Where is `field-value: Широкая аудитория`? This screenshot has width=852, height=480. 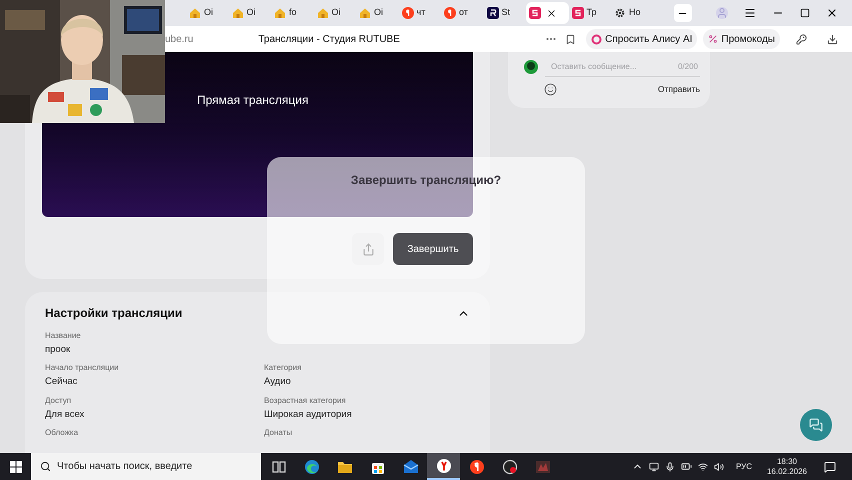 field-value: Широкая аудитория is located at coordinates (308, 415).